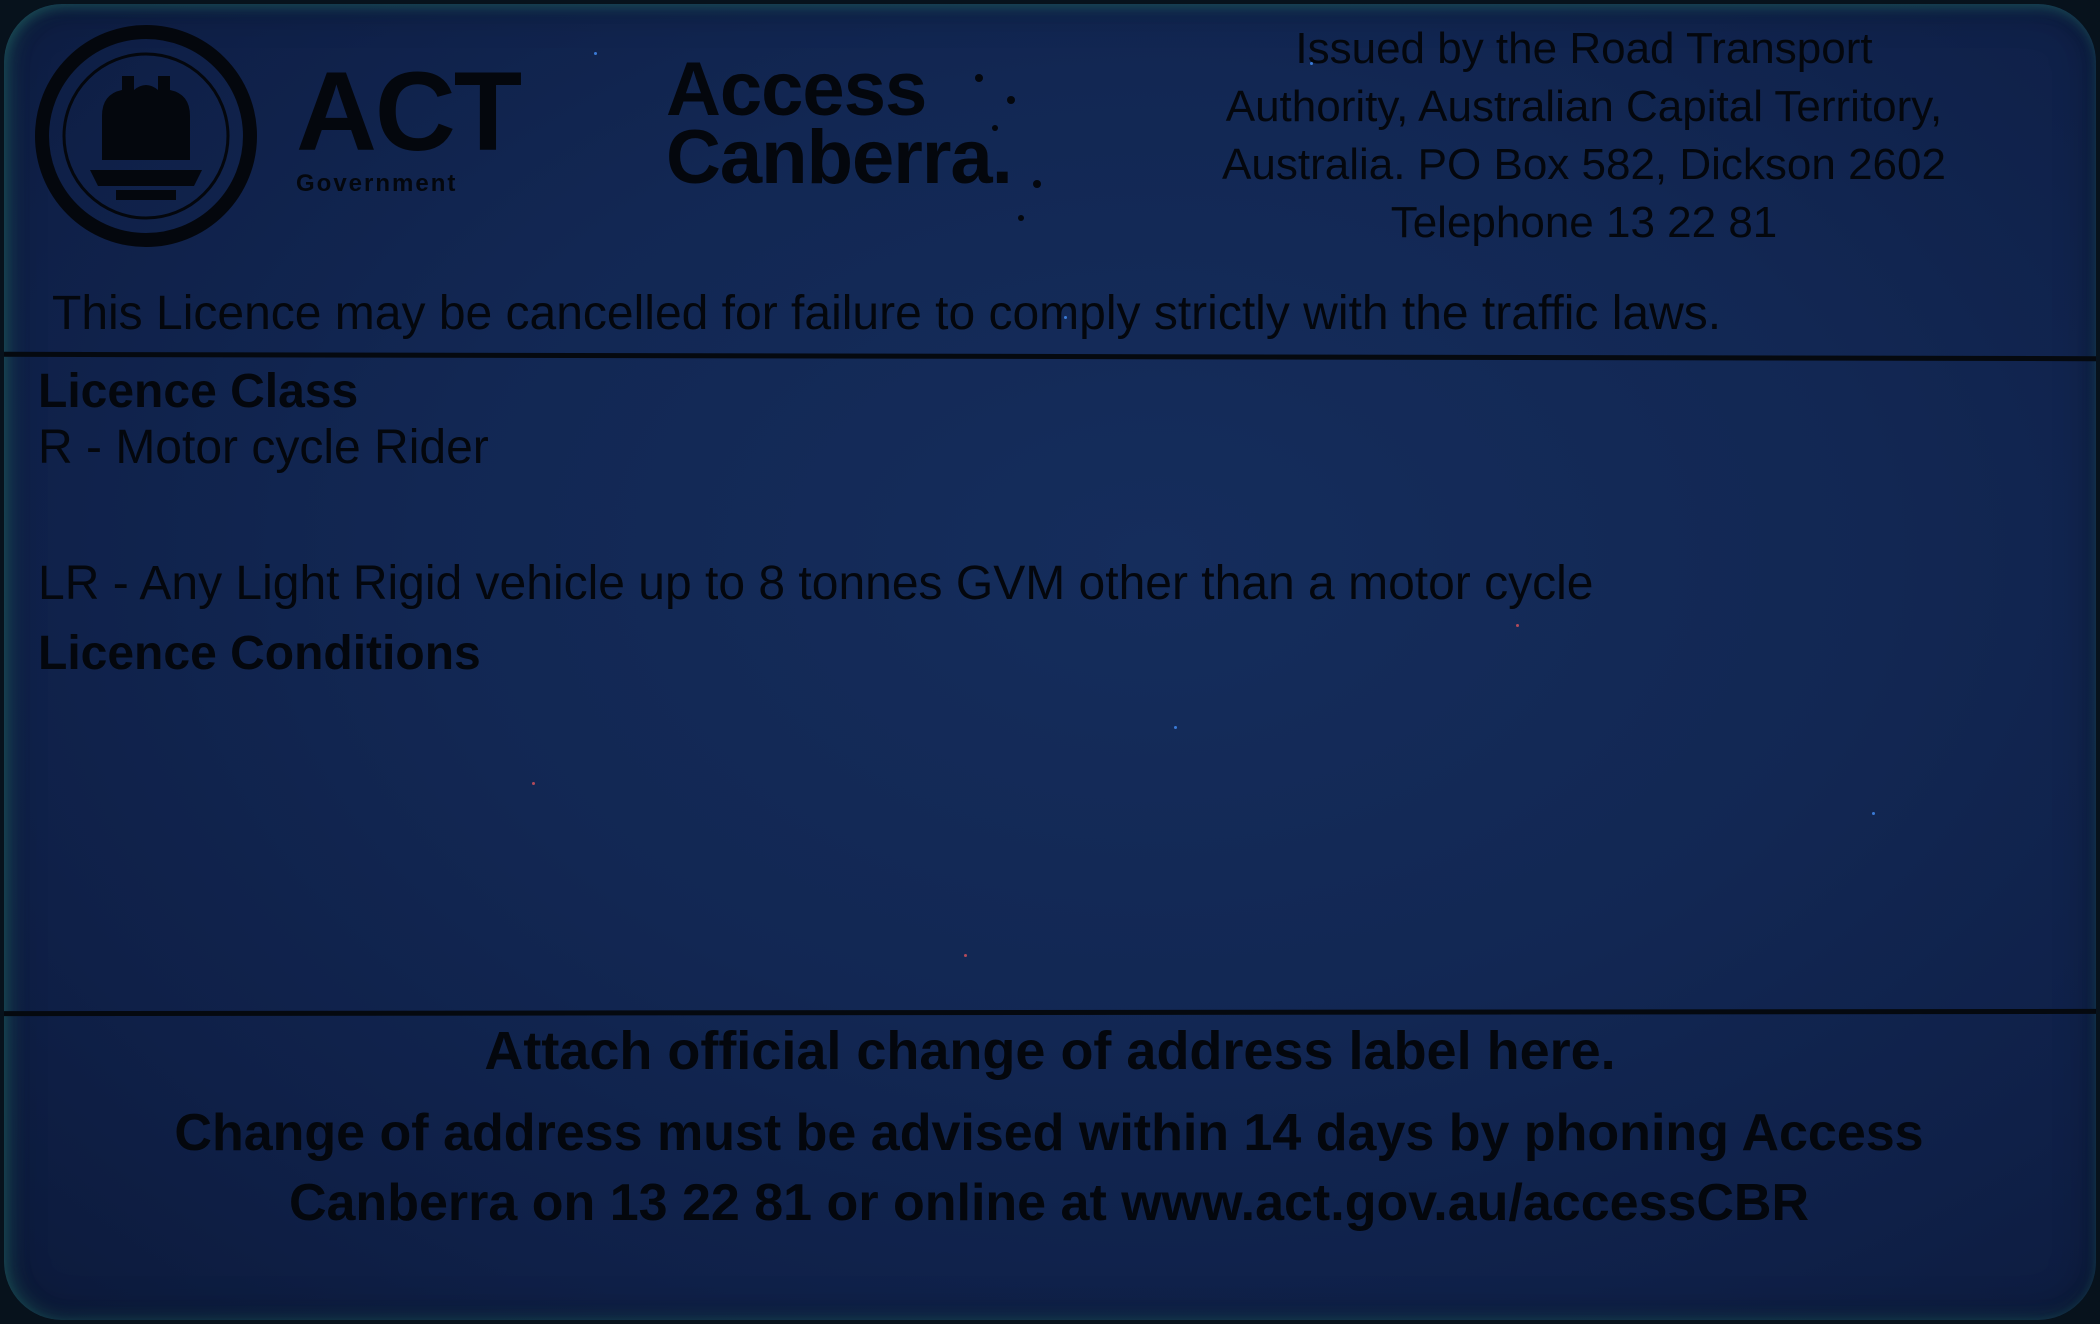 This screenshot has height=1324, width=2100. I want to click on issuer-line: Issued by the Road Transport, so click(1584, 48).